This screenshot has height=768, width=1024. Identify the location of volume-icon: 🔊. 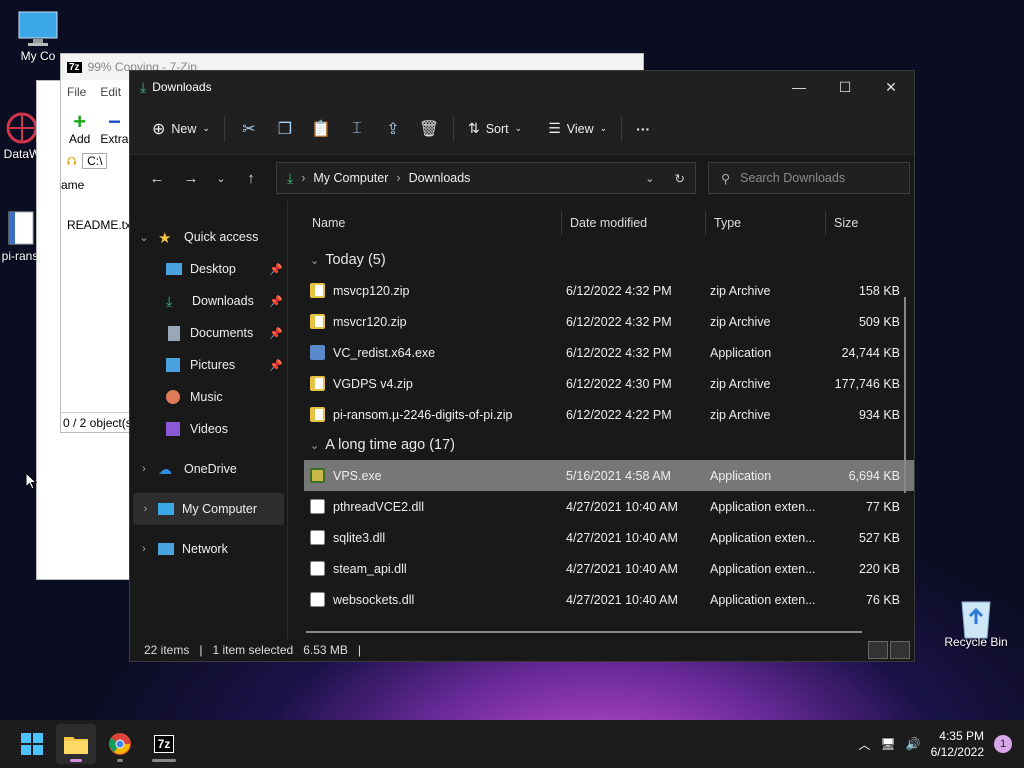
(913, 744).